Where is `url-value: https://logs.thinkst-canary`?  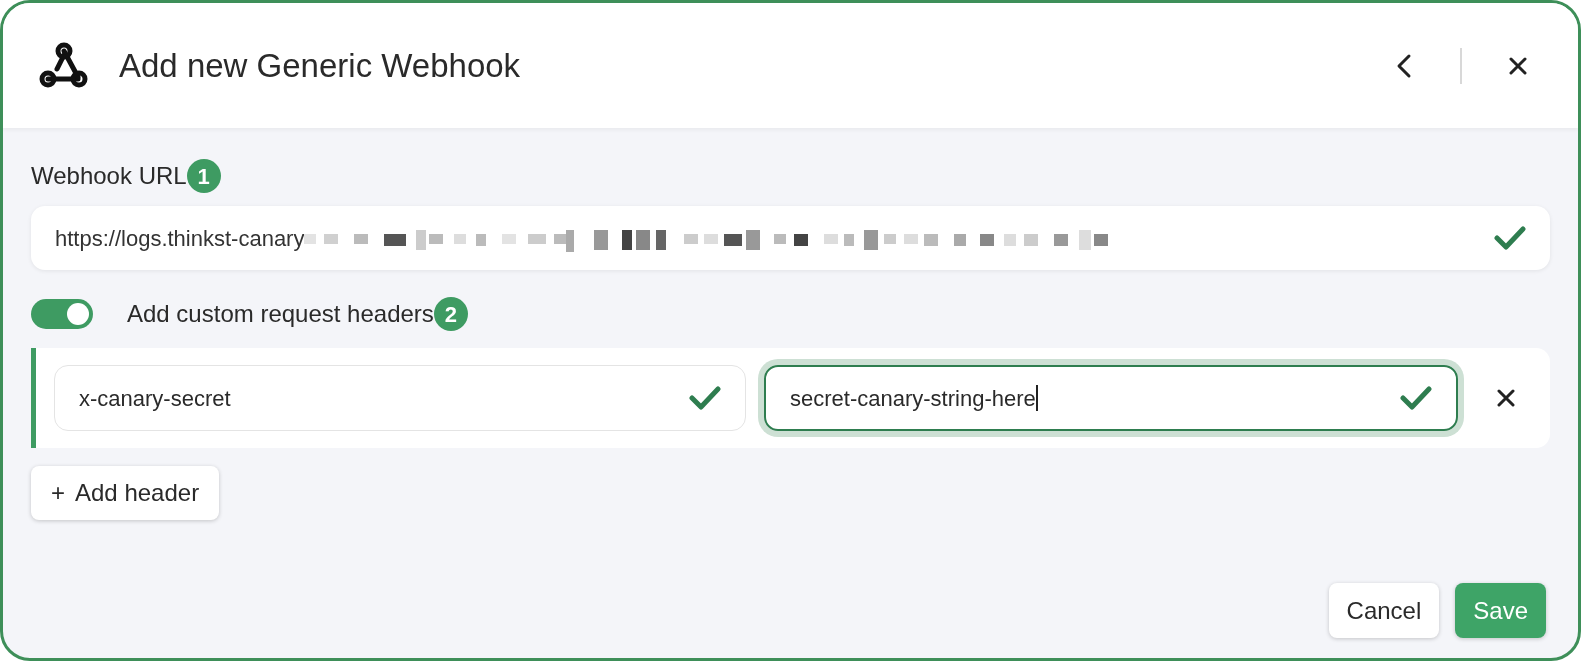 url-value: https://logs.thinkst-canary is located at coordinates (180, 238).